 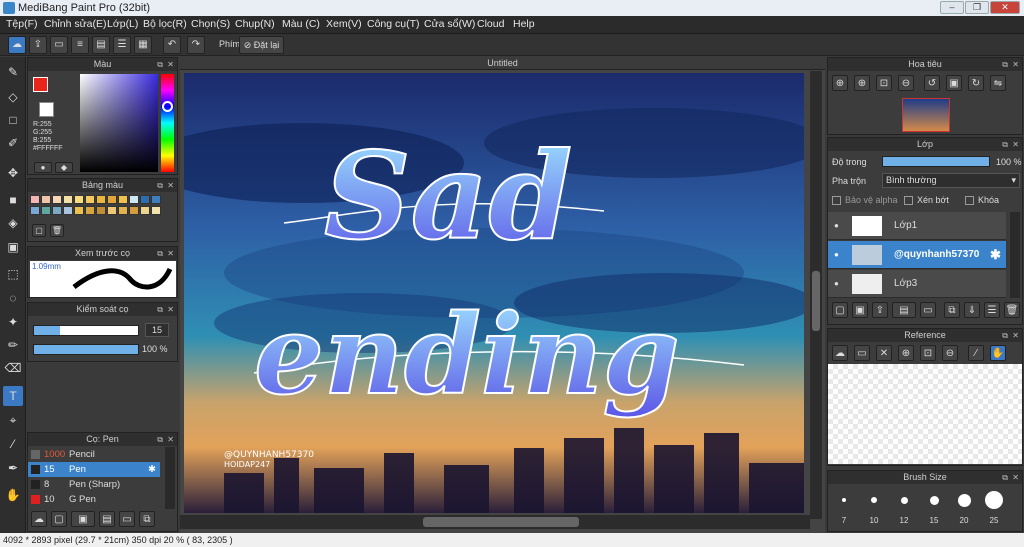 What do you see at coordinates (1005, 7) in the screenshot?
I see `close-button: ✕` at bounding box center [1005, 7].